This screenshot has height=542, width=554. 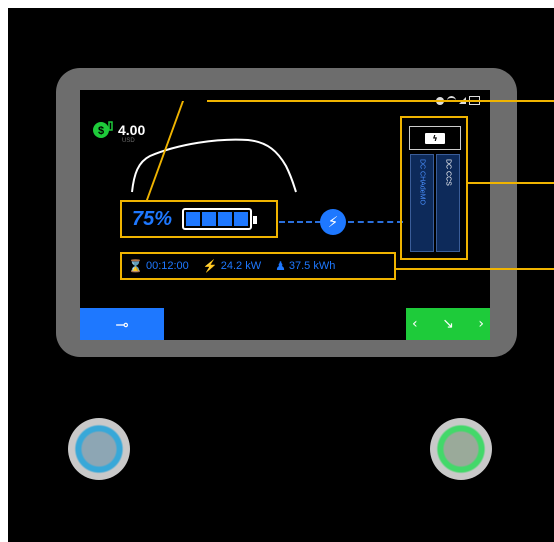 What do you see at coordinates (167, 266) in the screenshot?
I see `stat-time-value: 00:12:00` at bounding box center [167, 266].